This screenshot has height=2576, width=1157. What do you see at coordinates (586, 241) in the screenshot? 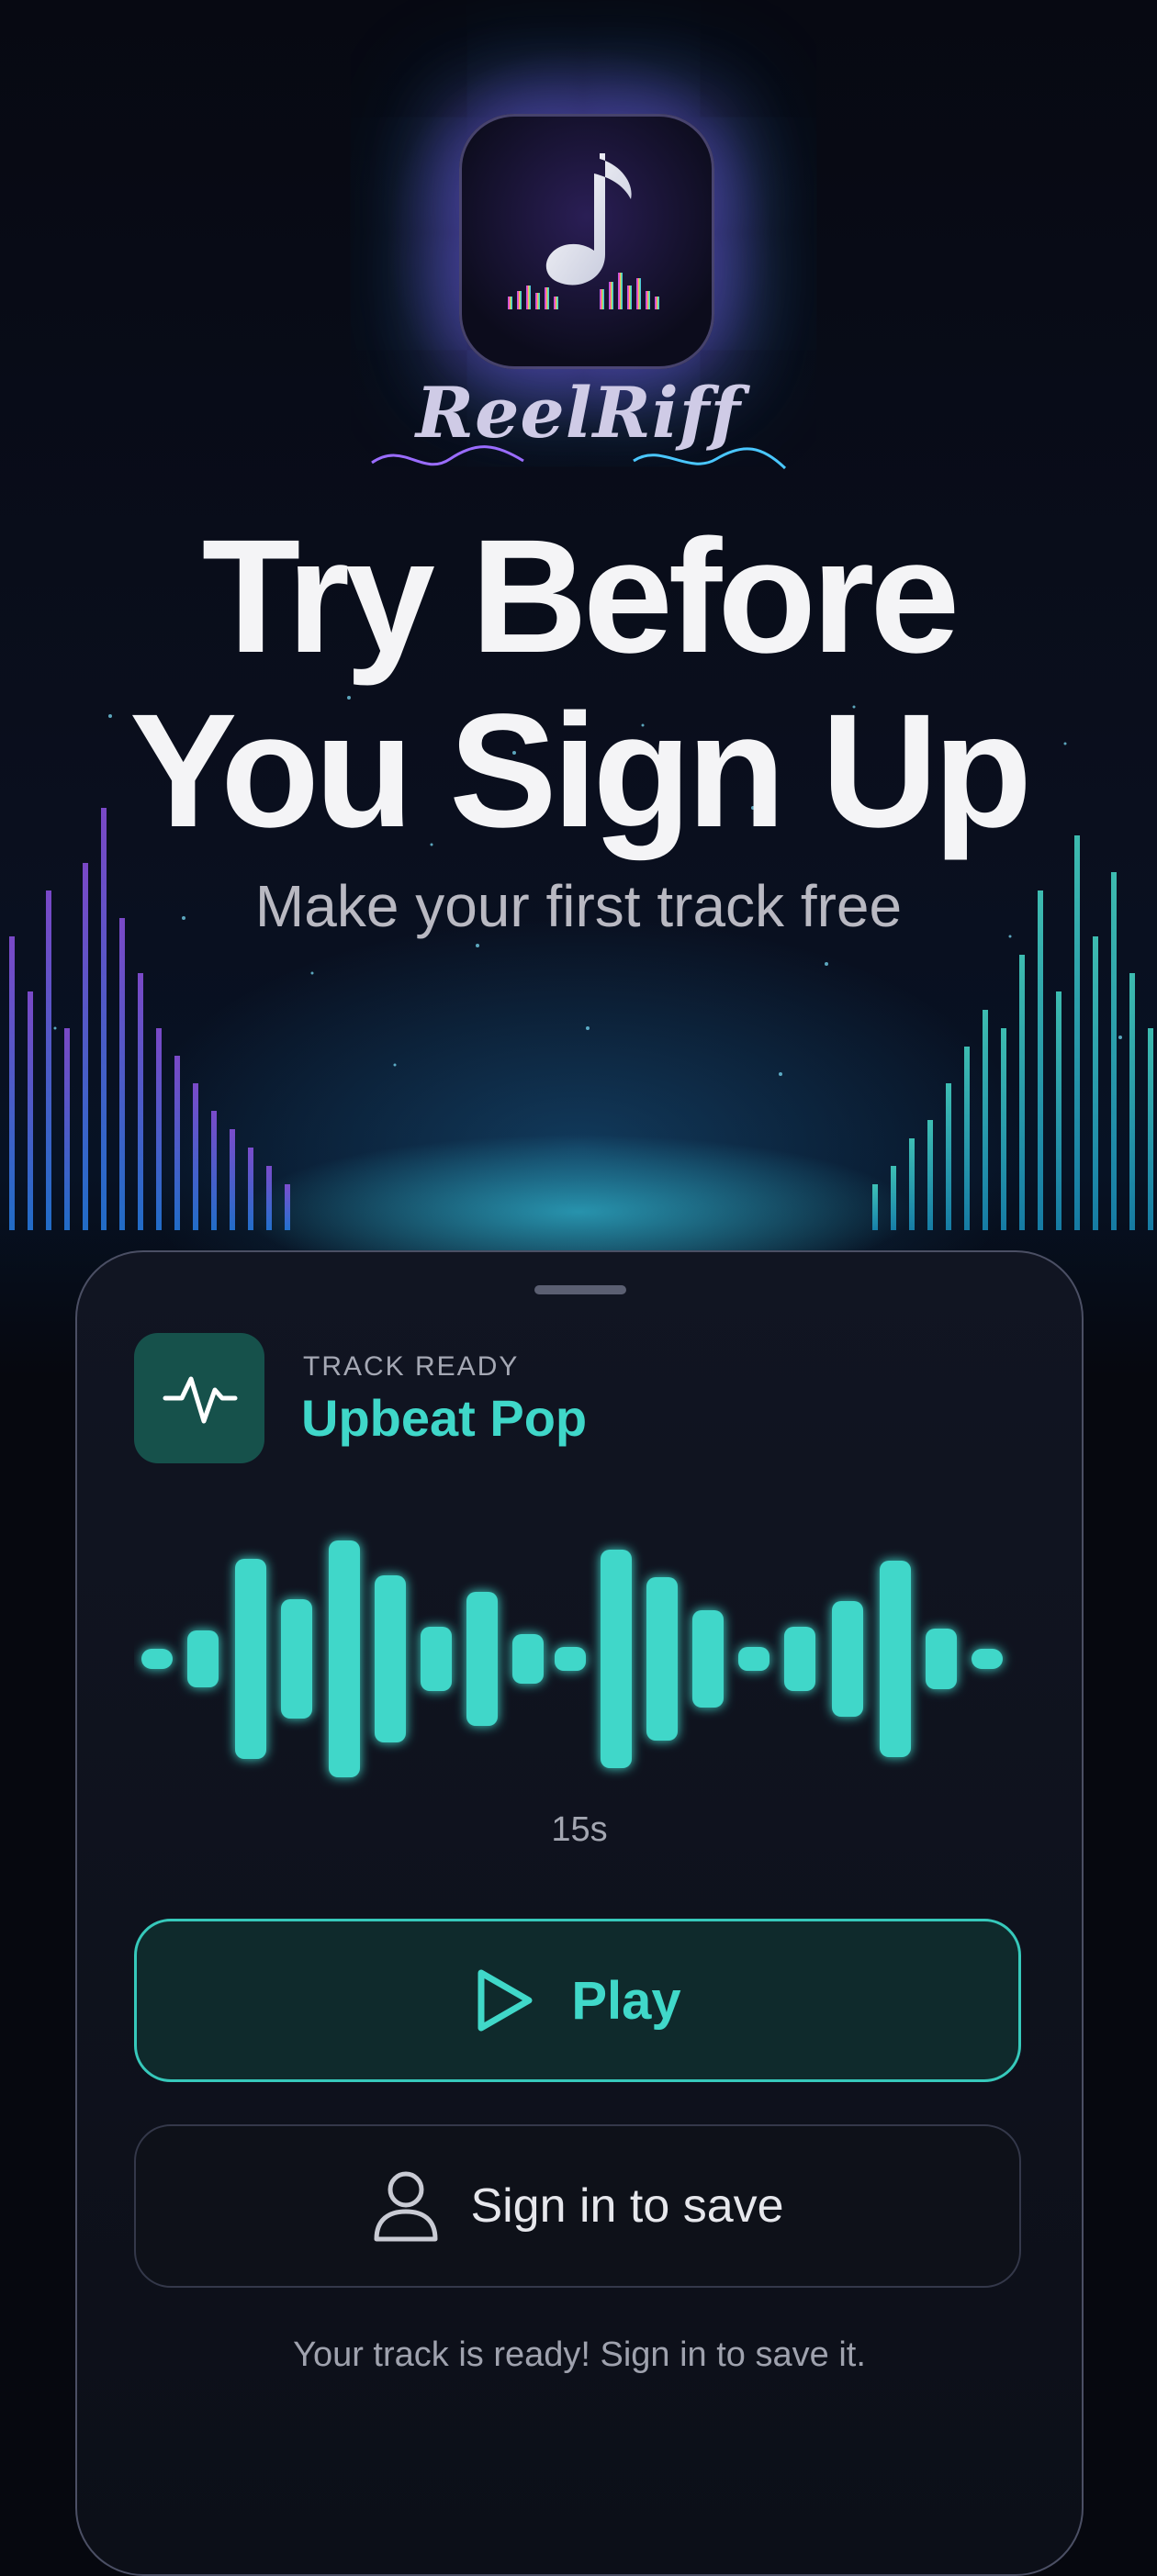
I see `app-logo-icon` at bounding box center [586, 241].